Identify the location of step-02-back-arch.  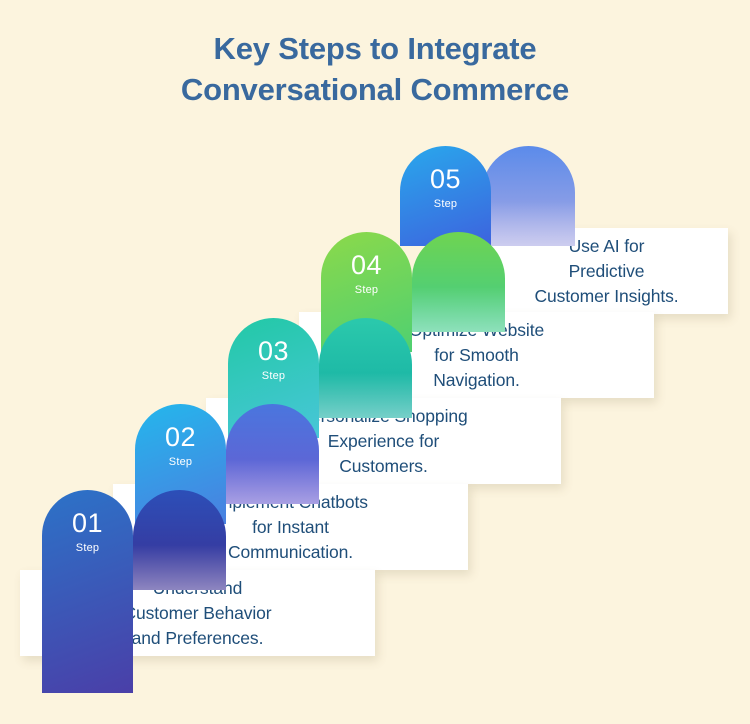
(272, 454).